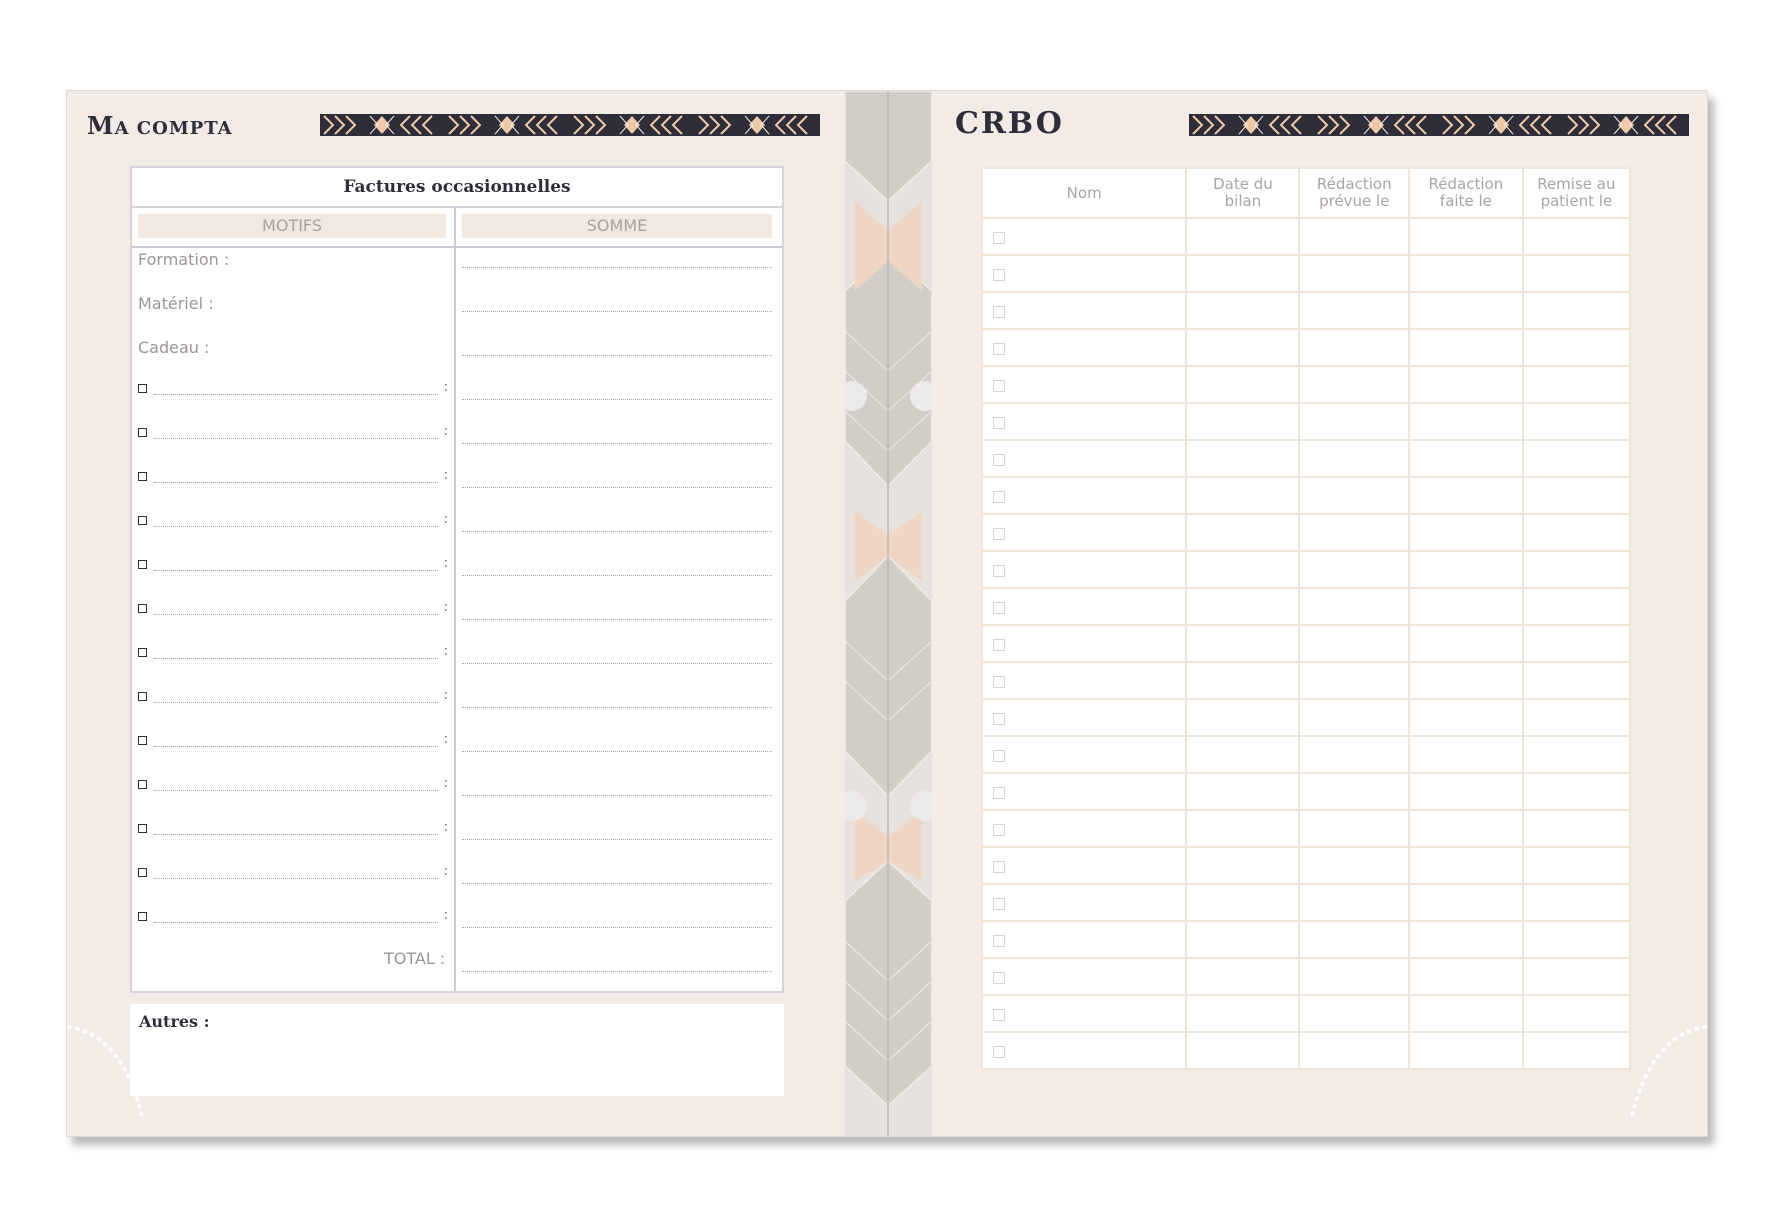 The width and height of the screenshot is (1768, 1224). What do you see at coordinates (457, 1050) in the screenshot?
I see `autres-notes-box: Autres :` at bounding box center [457, 1050].